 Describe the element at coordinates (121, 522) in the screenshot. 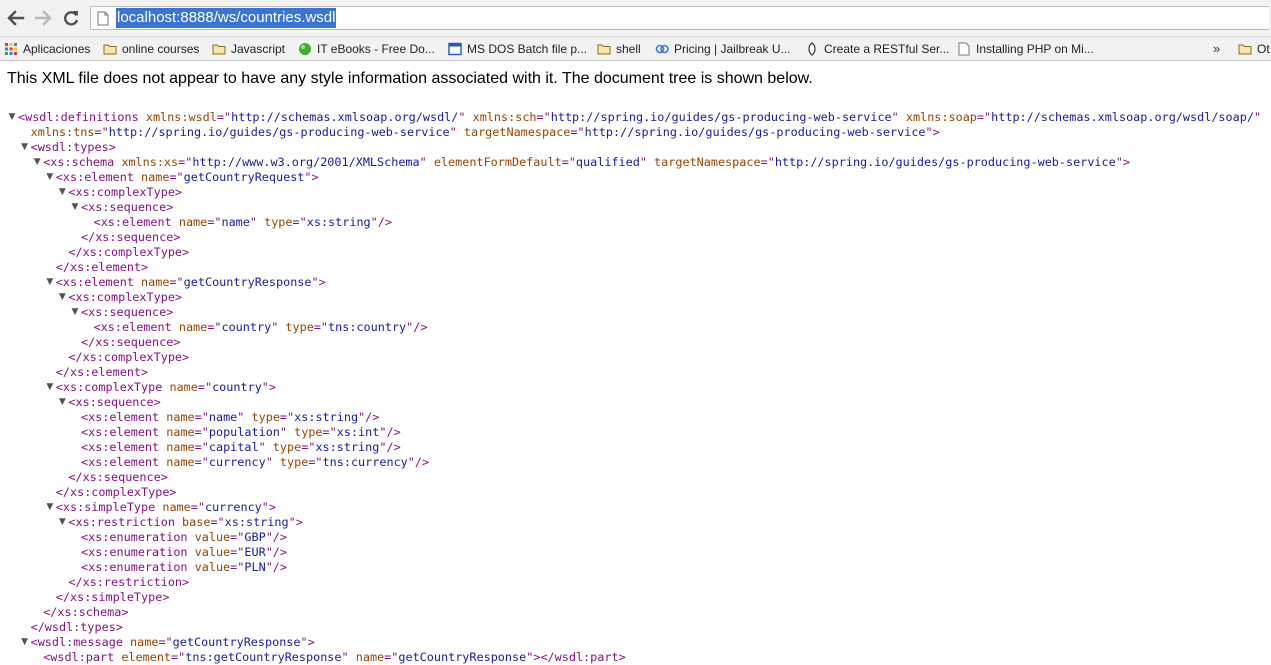

I see `xml-tag-text: <xs:restriction` at that location.